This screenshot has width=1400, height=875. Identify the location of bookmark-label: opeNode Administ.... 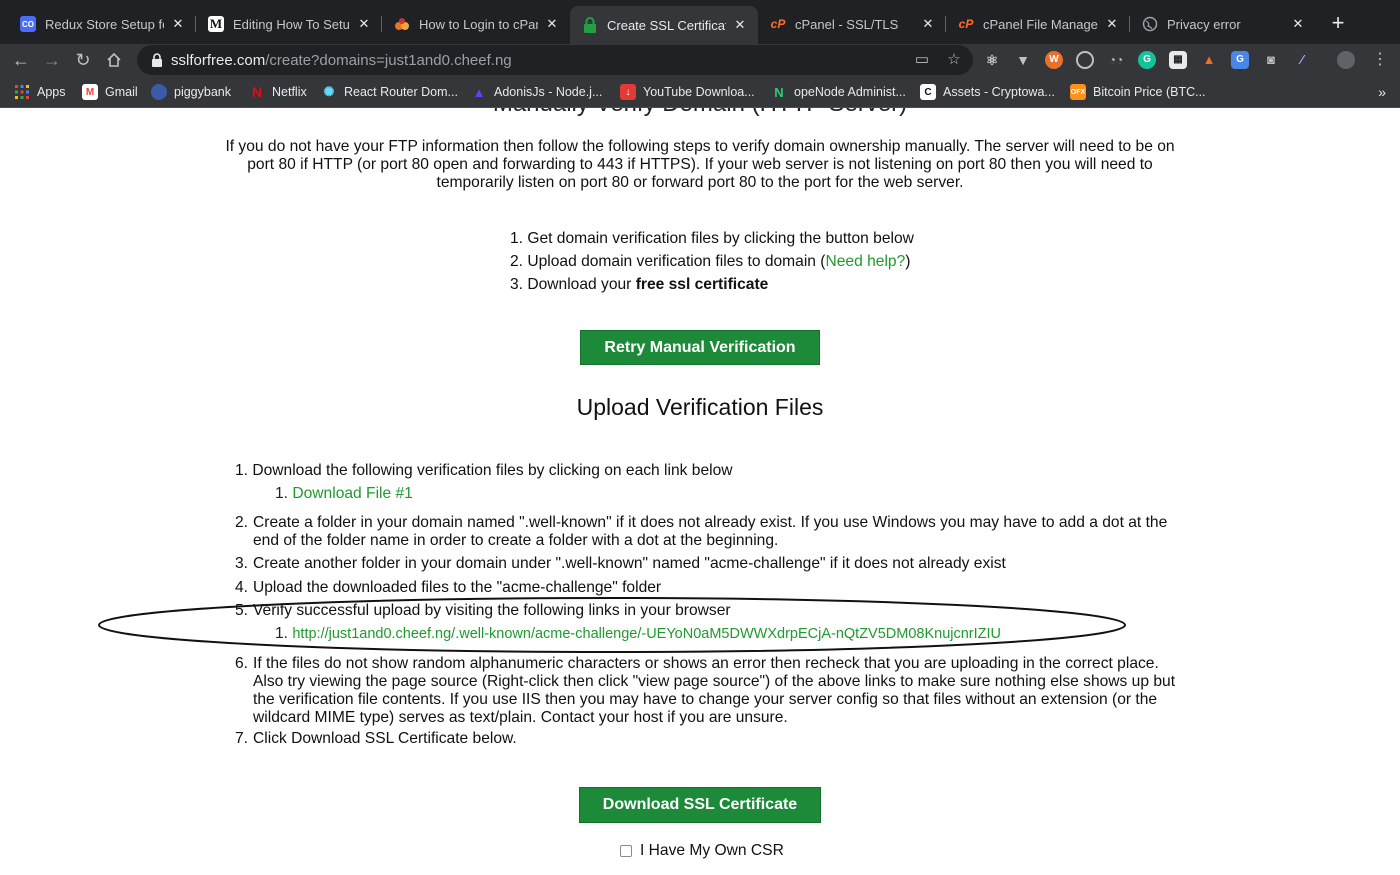
(850, 92).